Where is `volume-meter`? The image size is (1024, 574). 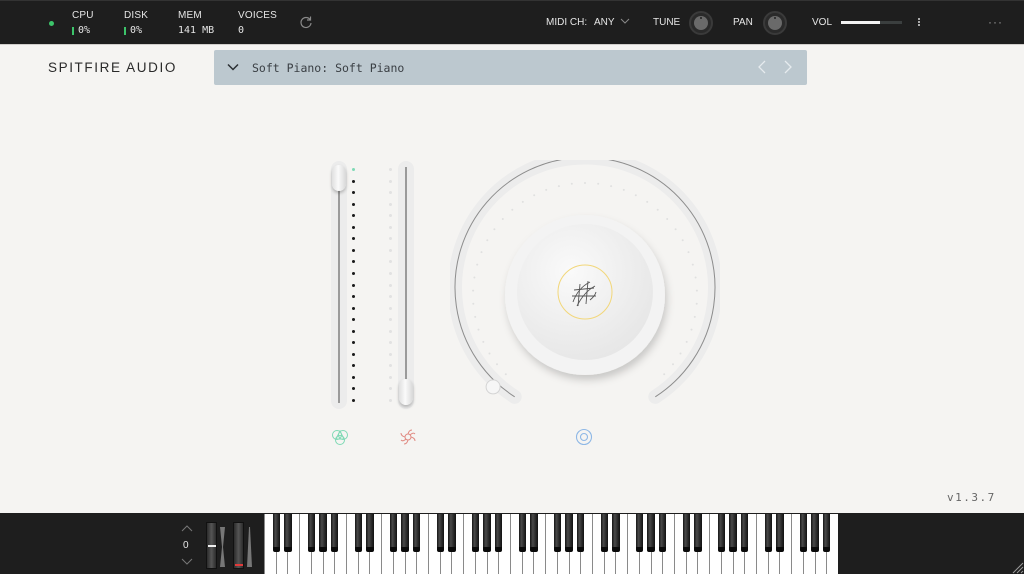 volume-meter is located at coordinates (919, 22).